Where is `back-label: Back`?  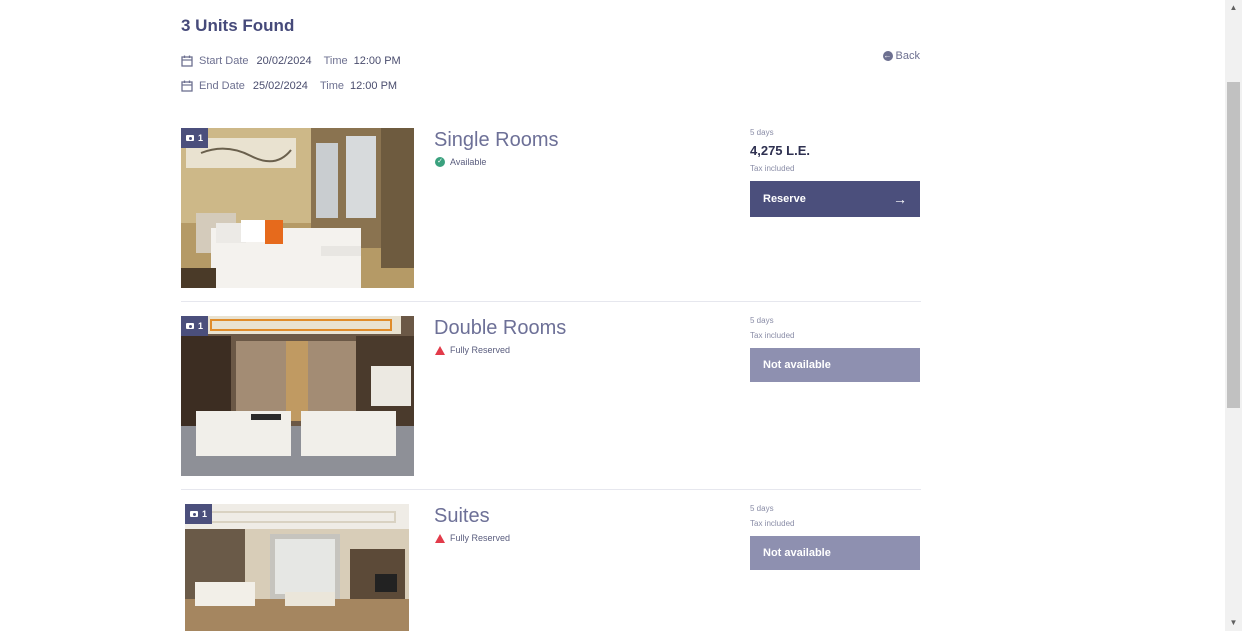
back-label: Back is located at coordinates (907, 56).